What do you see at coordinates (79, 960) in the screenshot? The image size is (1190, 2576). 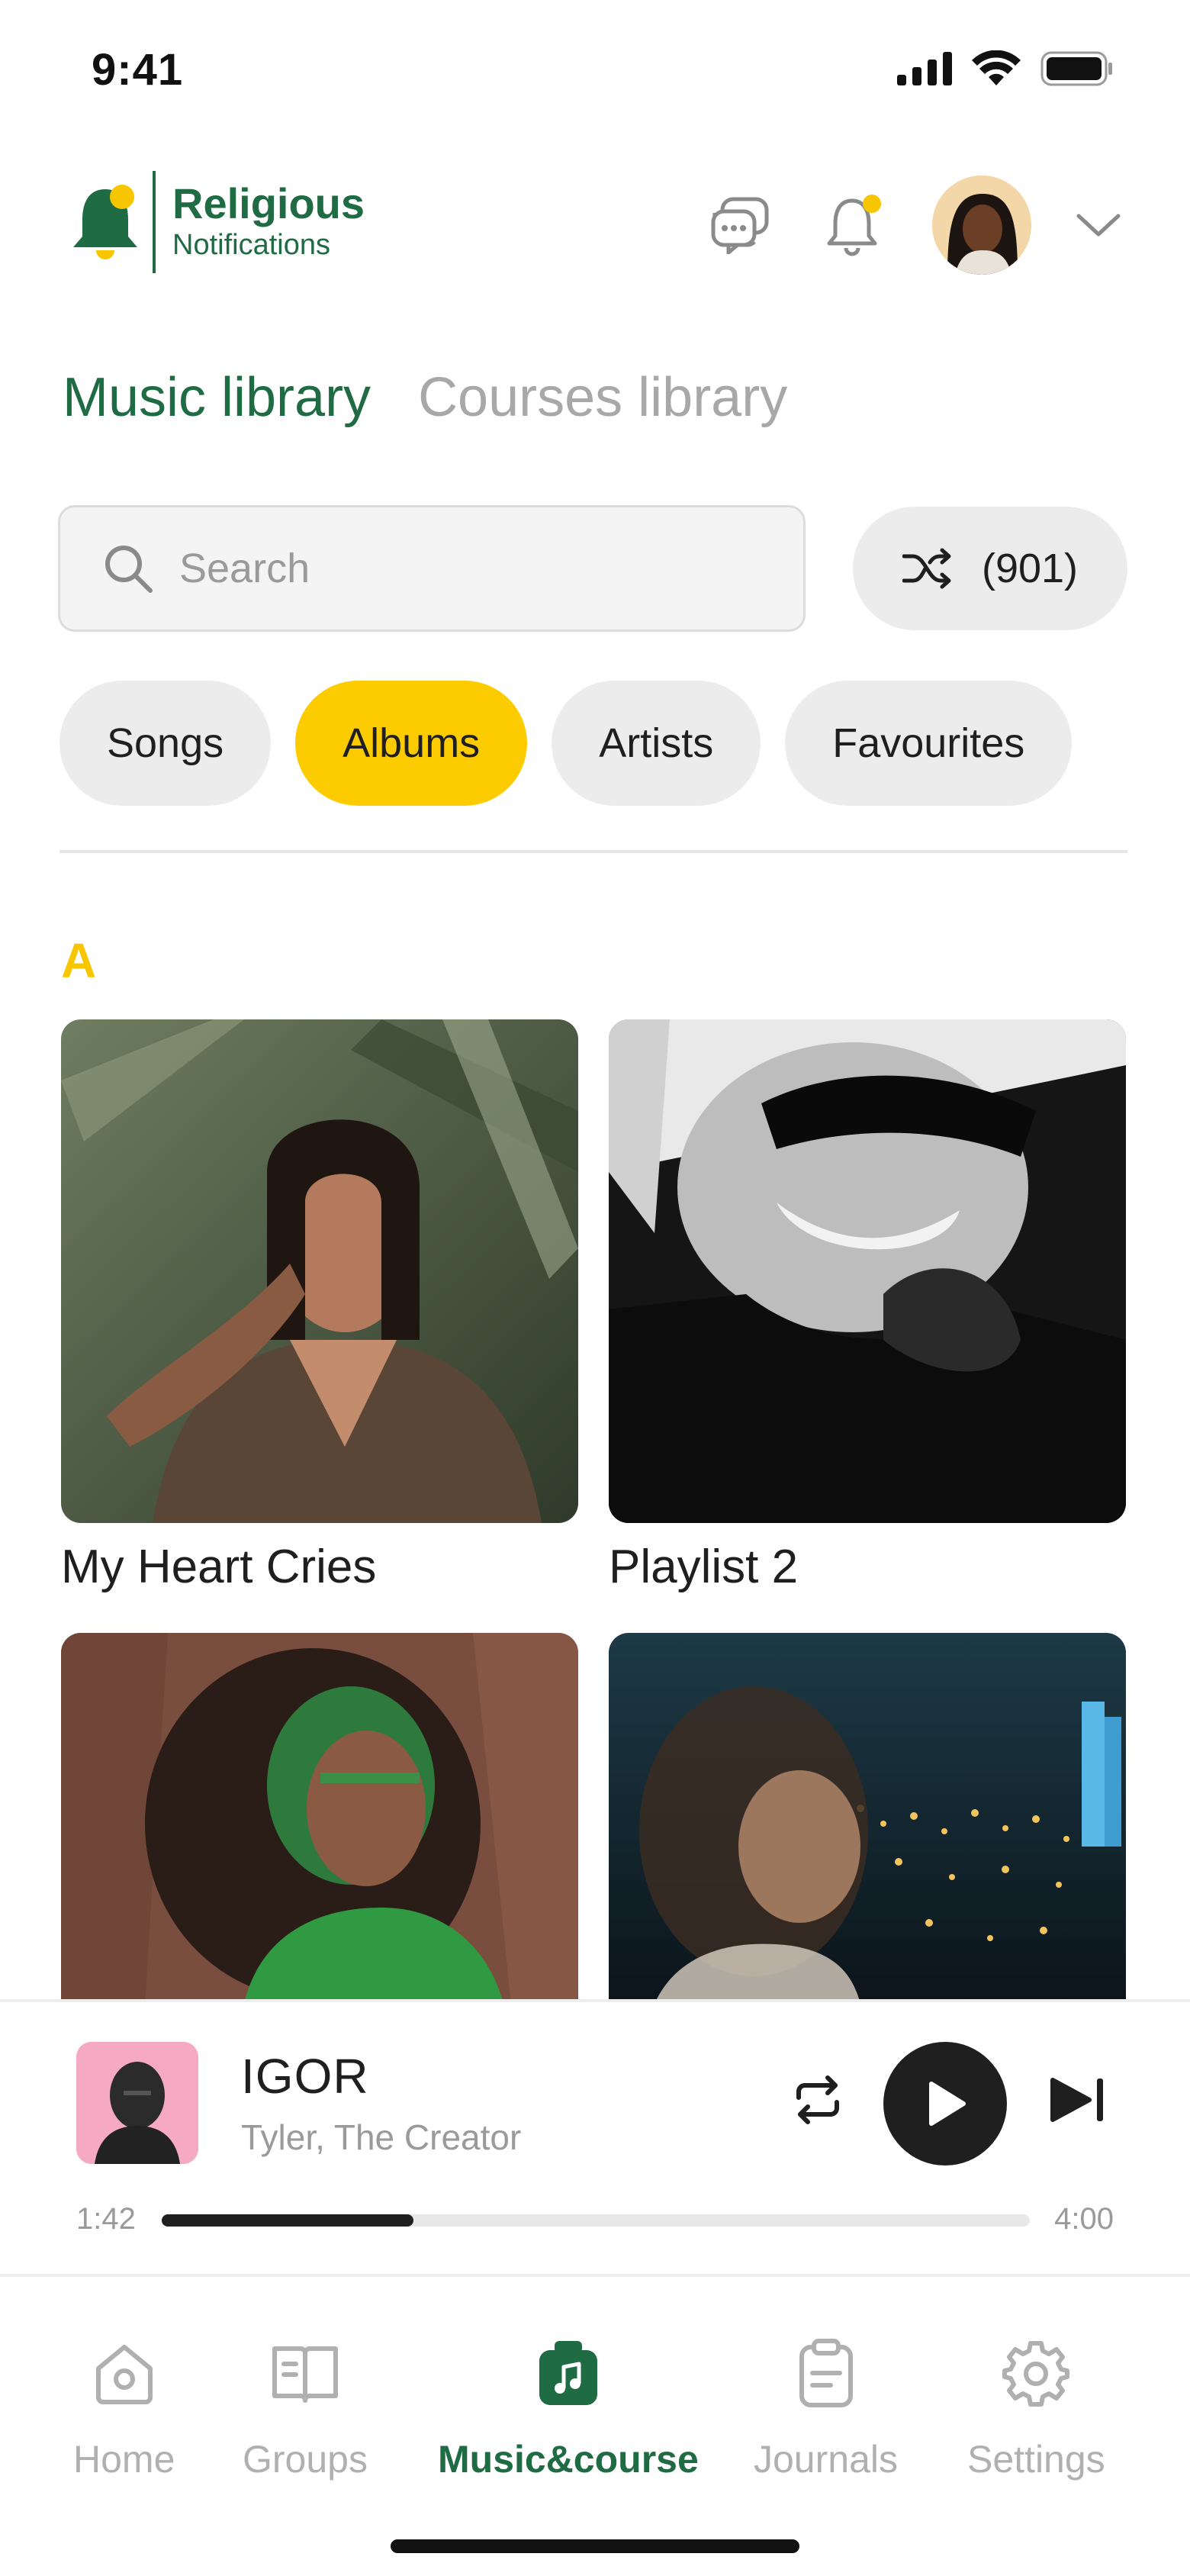 I see `section-letter: A` at bounding box center [79, 960].